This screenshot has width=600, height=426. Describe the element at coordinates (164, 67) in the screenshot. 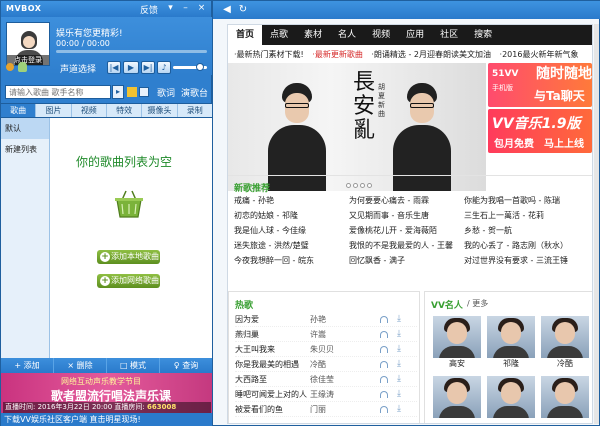

I see `volume-icon: ♪` at that location.